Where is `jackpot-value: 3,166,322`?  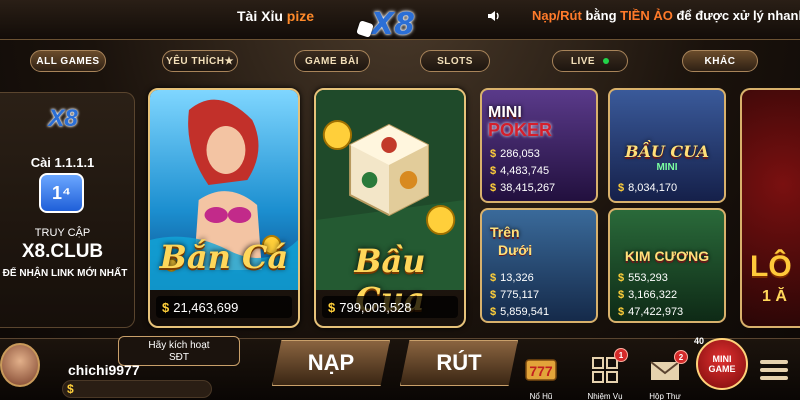 jackpot-value: 3,166,322 is located at coordinates (653, 295).